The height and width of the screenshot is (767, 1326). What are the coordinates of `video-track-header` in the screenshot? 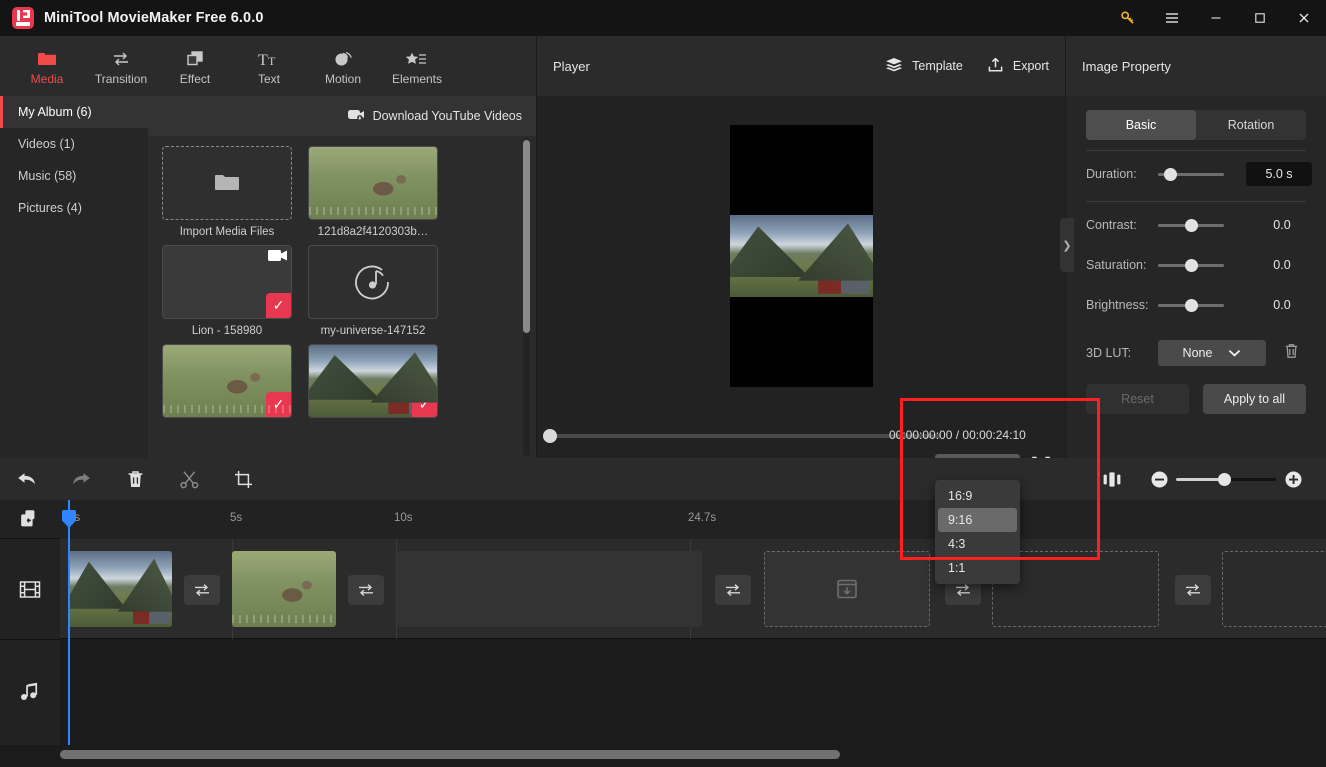 It's located at (30, 589).